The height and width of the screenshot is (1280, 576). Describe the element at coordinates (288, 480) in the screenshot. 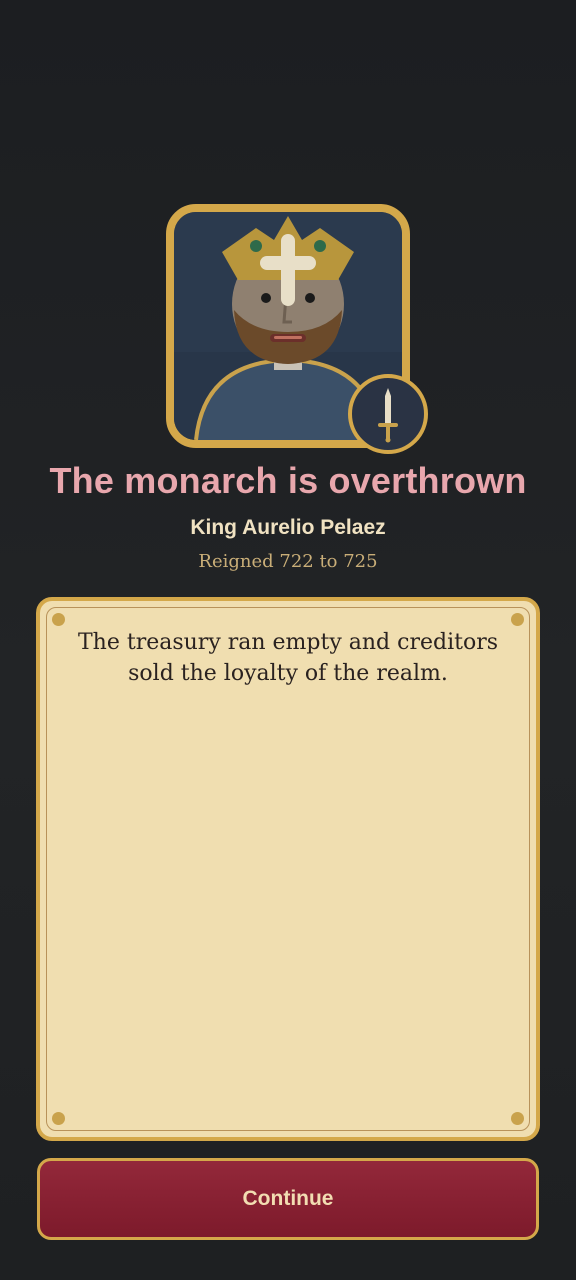

I see `page-title: The monarch is overthrown` at that location.